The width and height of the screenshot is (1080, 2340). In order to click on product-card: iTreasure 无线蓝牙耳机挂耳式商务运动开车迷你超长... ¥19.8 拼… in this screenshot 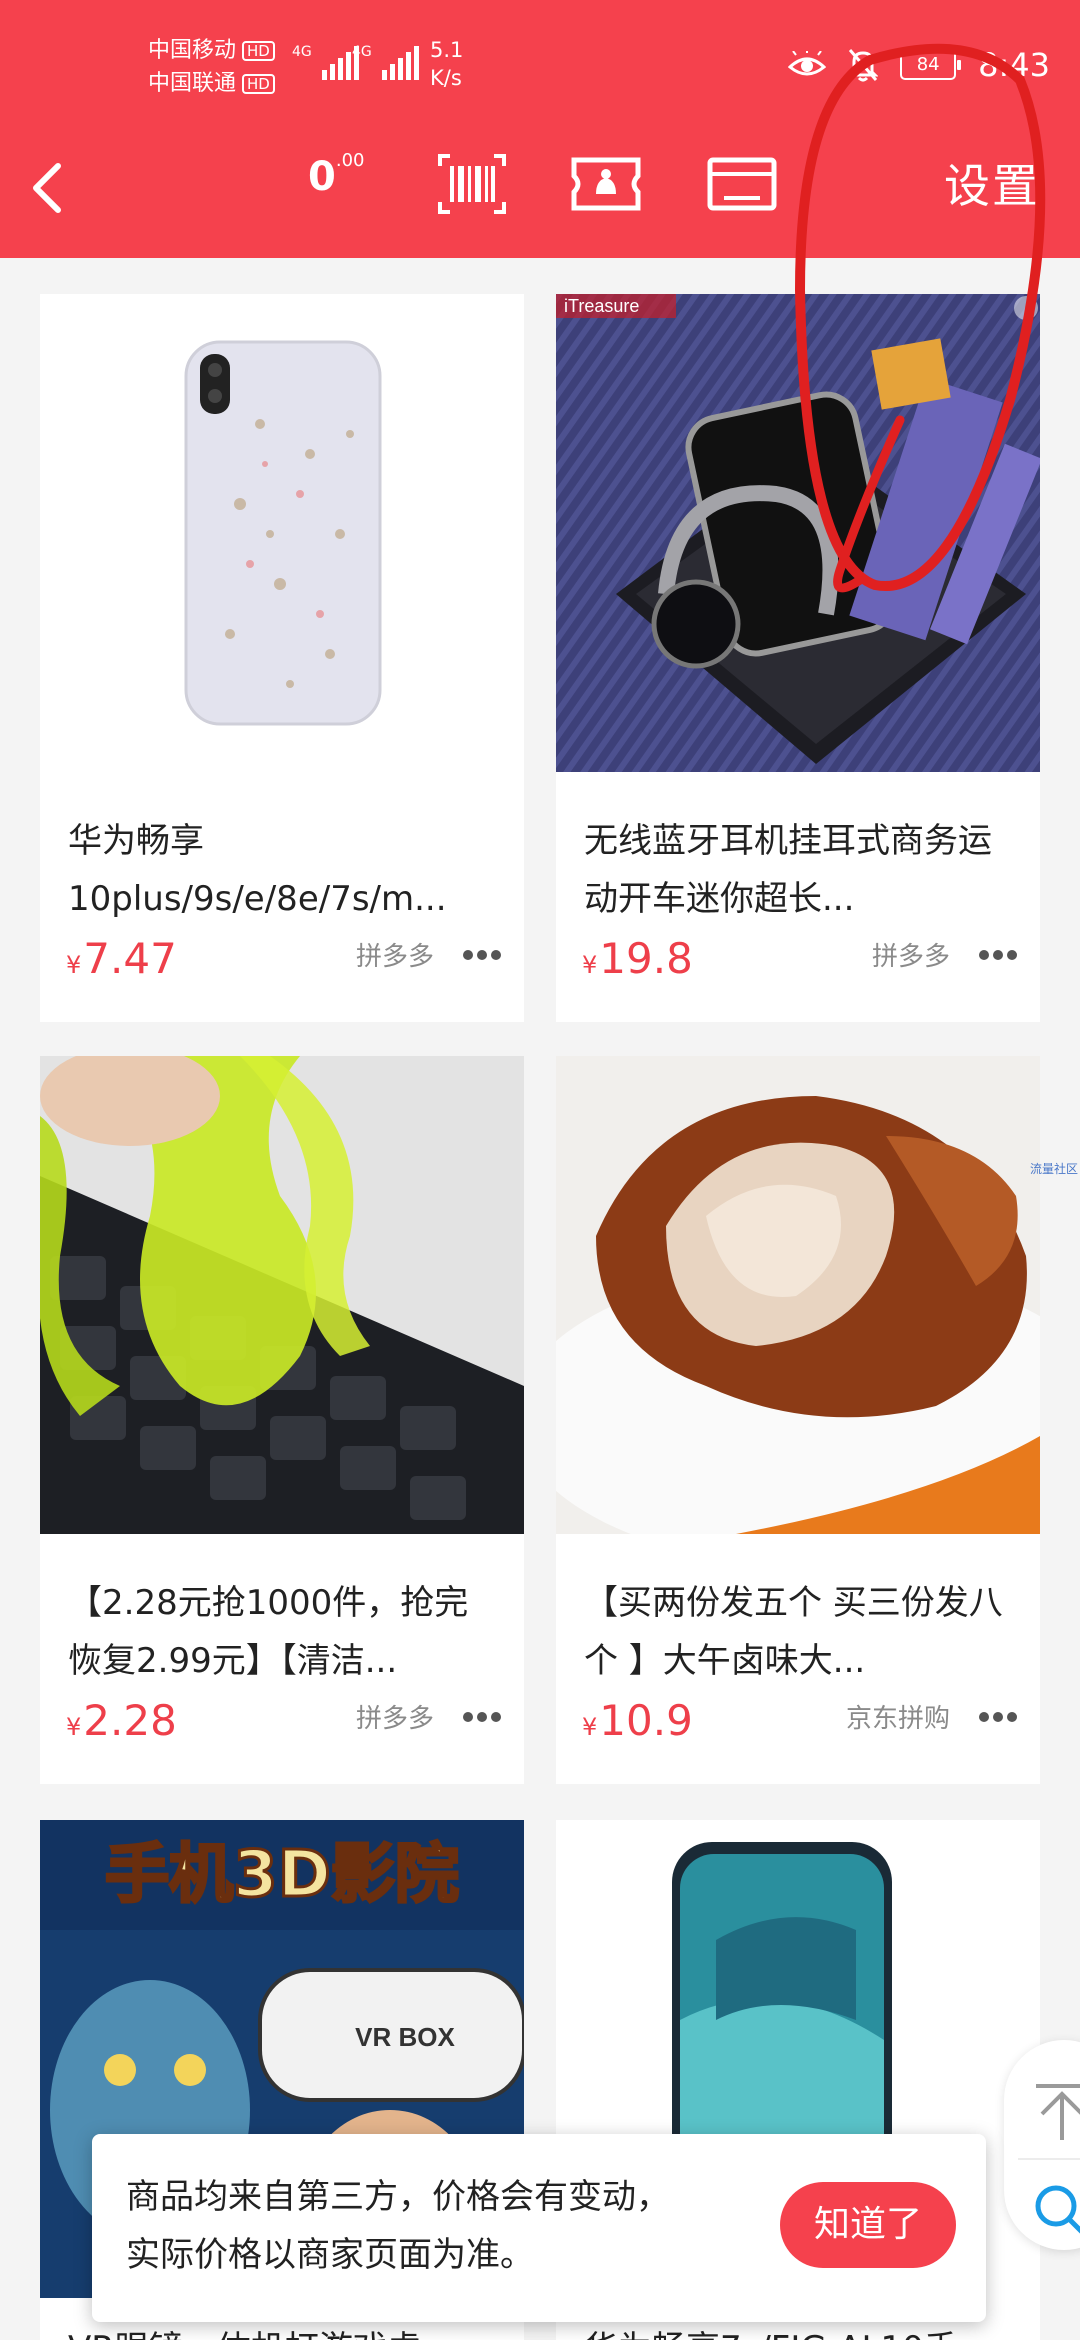, I will do `click(798, 658)`.